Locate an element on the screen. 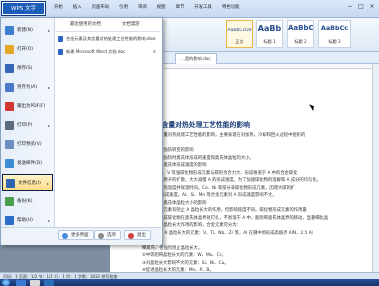 The width and height of the screenshot is (379, 286). exit-button: 退出 is located at coordinates (137, 235).